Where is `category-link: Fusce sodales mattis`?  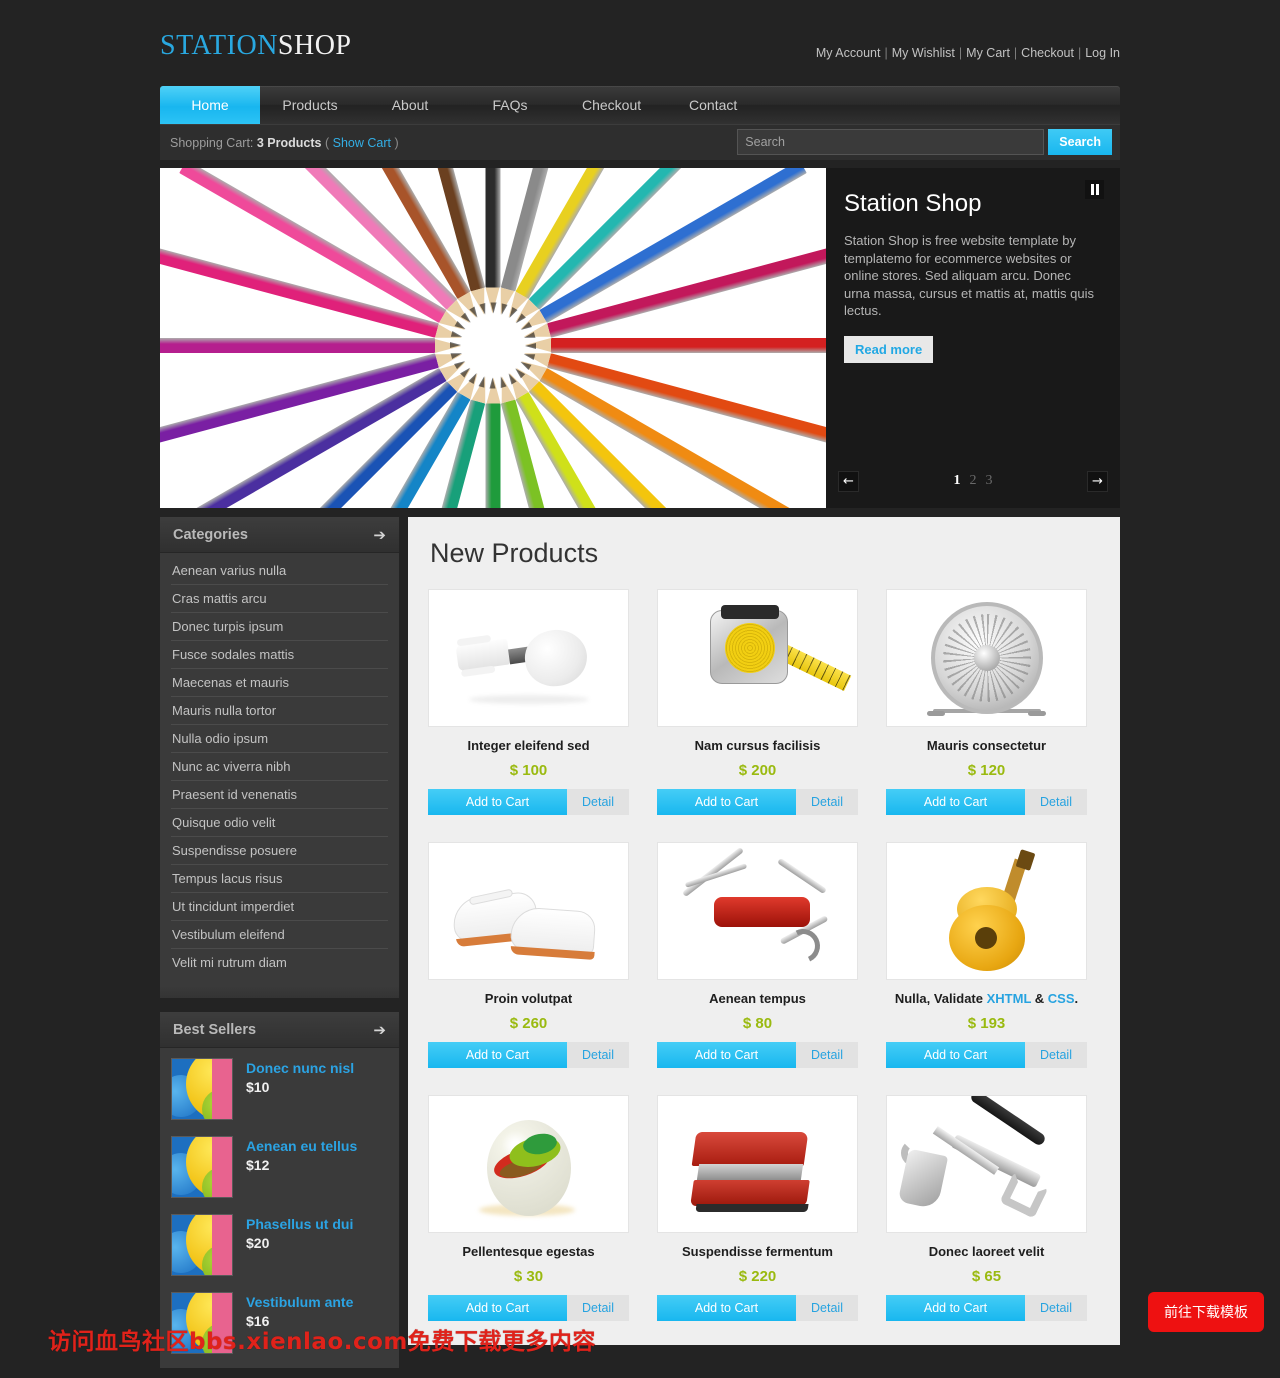 category-link: Fusce sodales mattis is located at coordinates (279, 654).